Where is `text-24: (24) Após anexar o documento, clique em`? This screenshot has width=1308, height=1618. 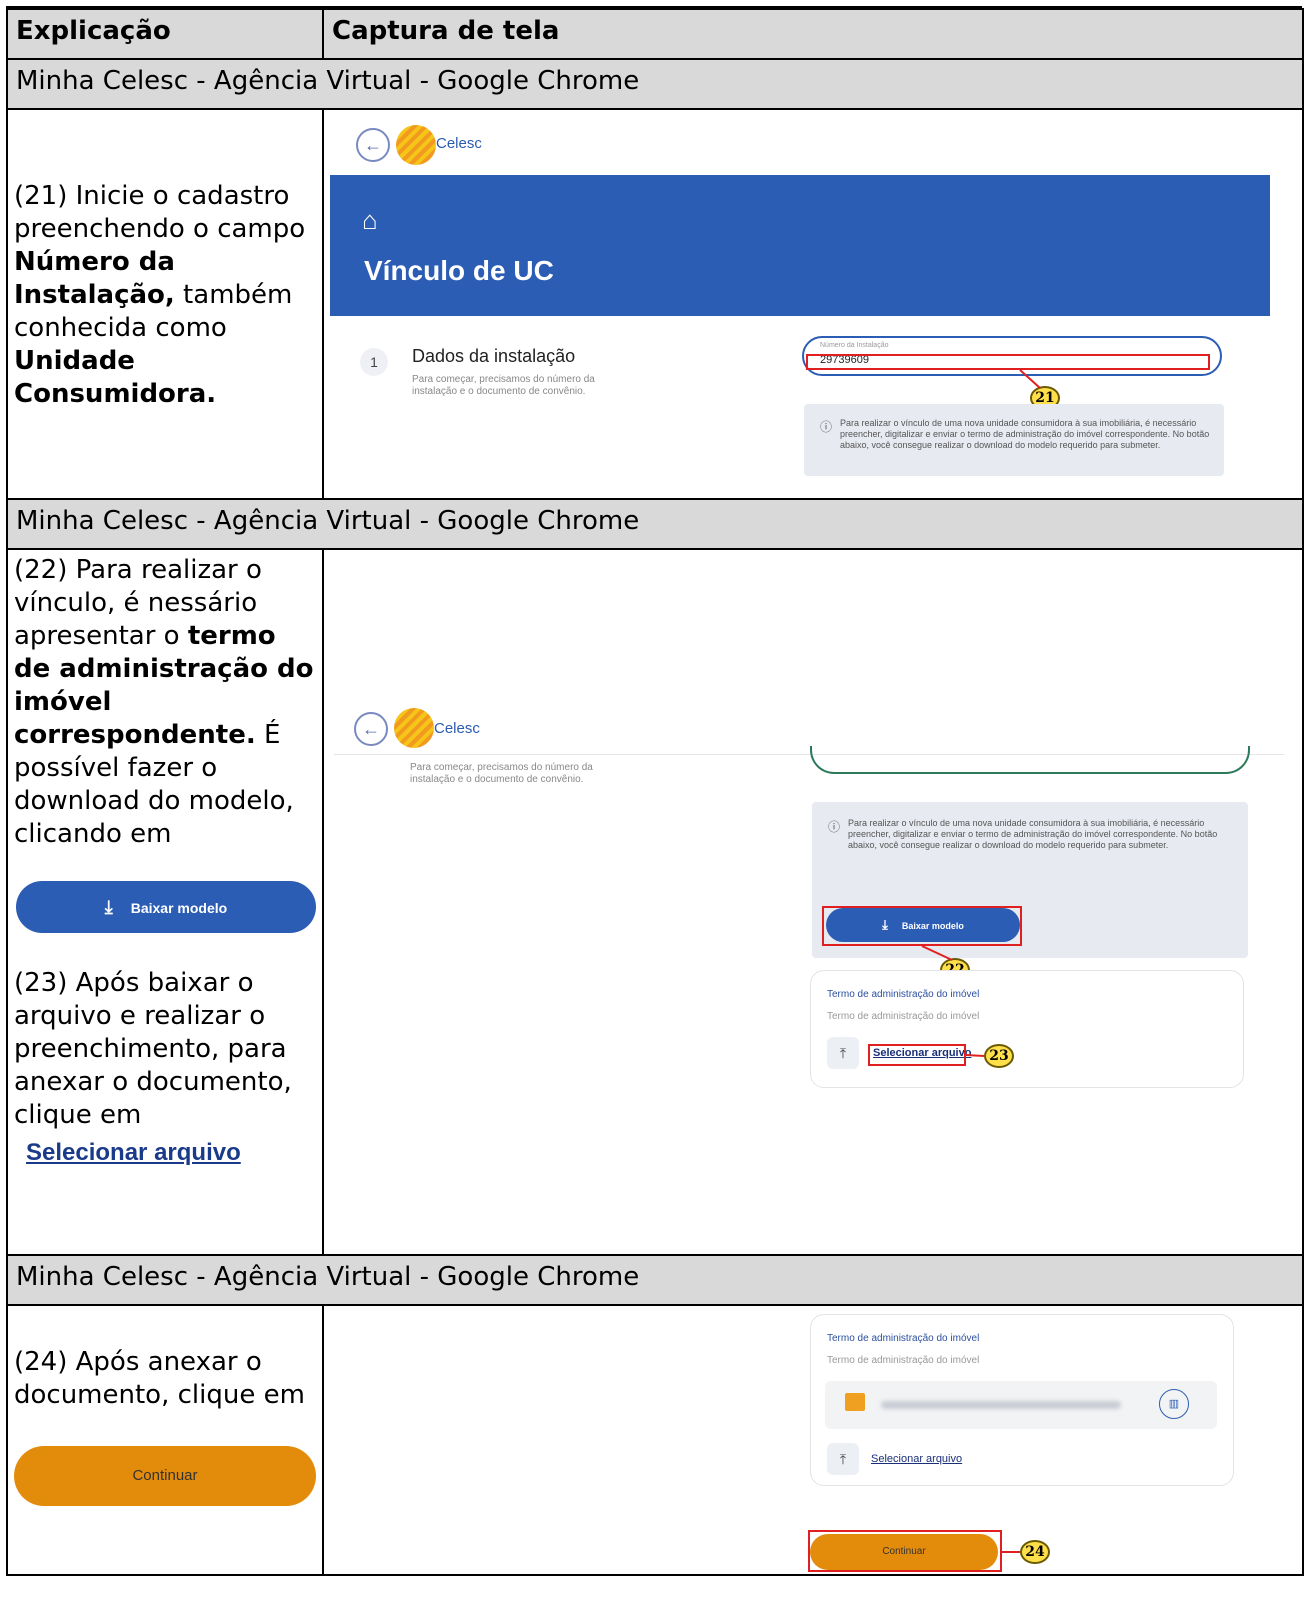 text-24: (24) Após anexar o documento, clique em is located at coordinates (159, 1378).